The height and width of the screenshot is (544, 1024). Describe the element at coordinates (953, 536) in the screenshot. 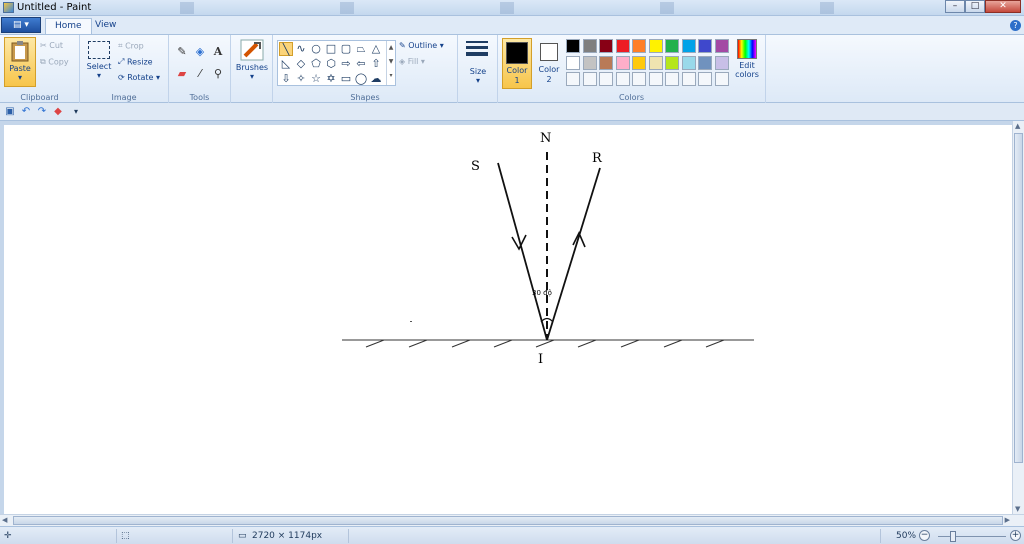

I see `zoom-slider-thumb` at that location.